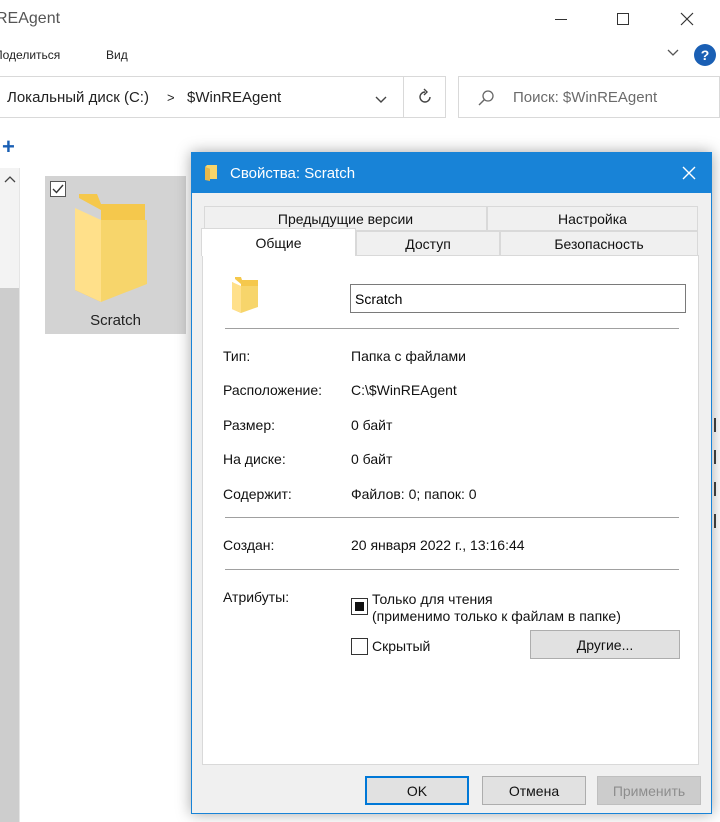 This screenshot has height=822, width=720. Describe the element at coordinates (585, 97) in the screenshot. I see `search-placeholder: Поиск: $WinREAgent` at that location.